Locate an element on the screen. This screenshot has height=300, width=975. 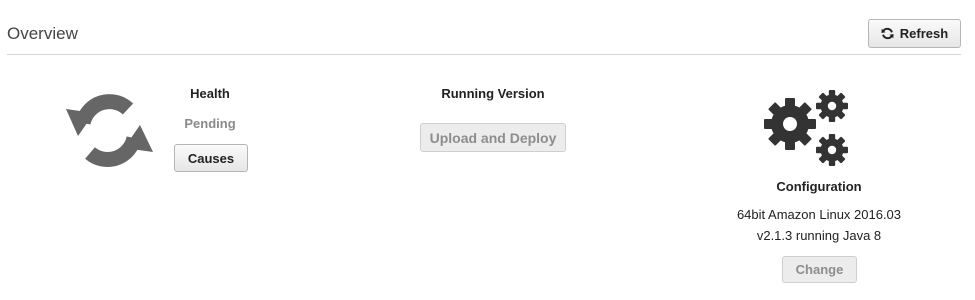
causes-button: Causes is located at coordinates (211, 158).